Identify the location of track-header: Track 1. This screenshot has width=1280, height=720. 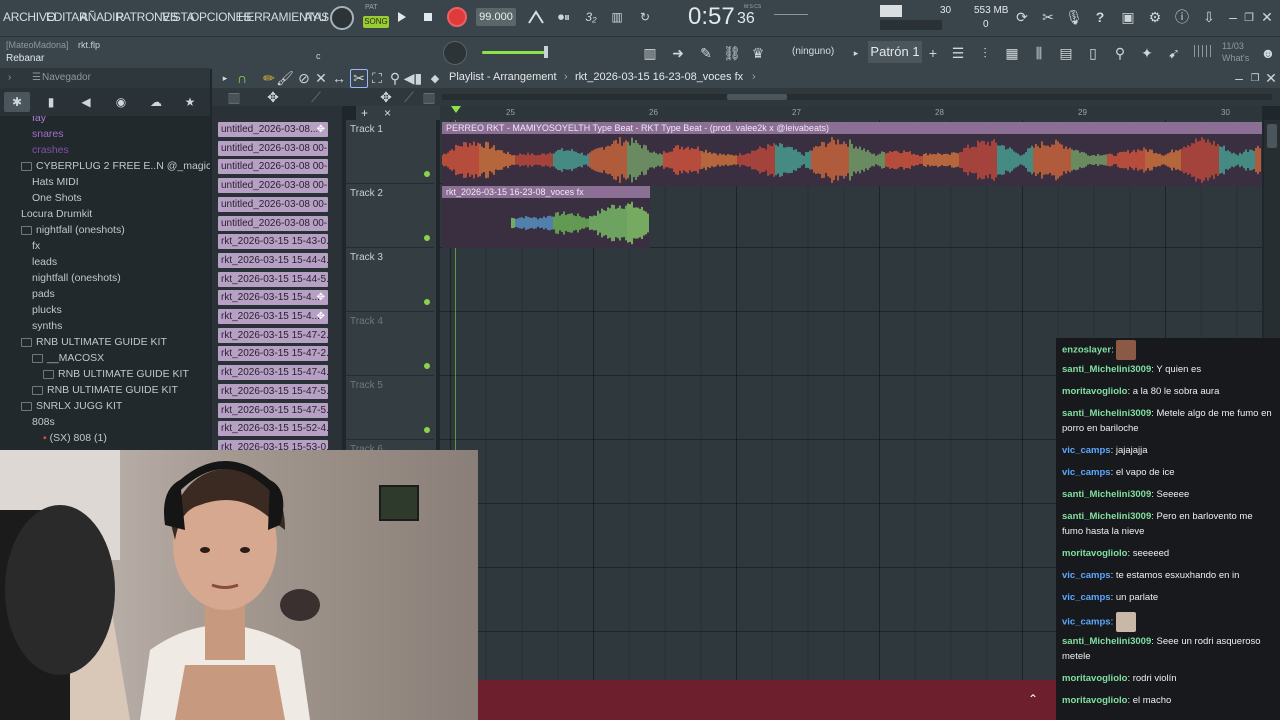
(390, 152).